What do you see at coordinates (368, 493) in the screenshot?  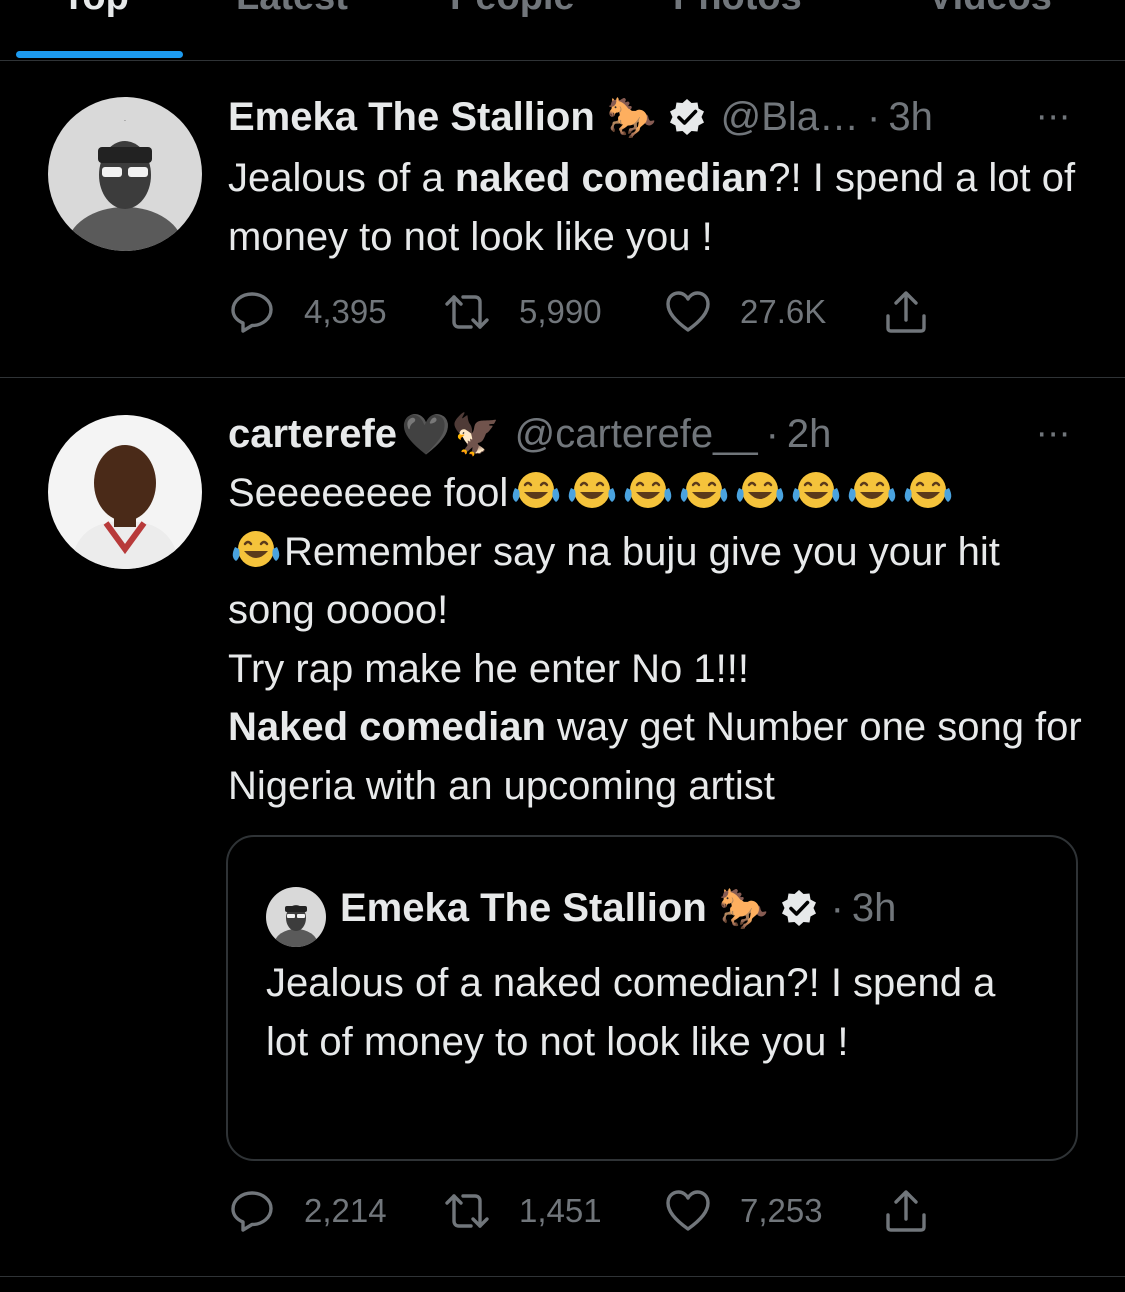 I see `tweet-text-part: Seeeeeeee fool` at bounding box center [368, 493].